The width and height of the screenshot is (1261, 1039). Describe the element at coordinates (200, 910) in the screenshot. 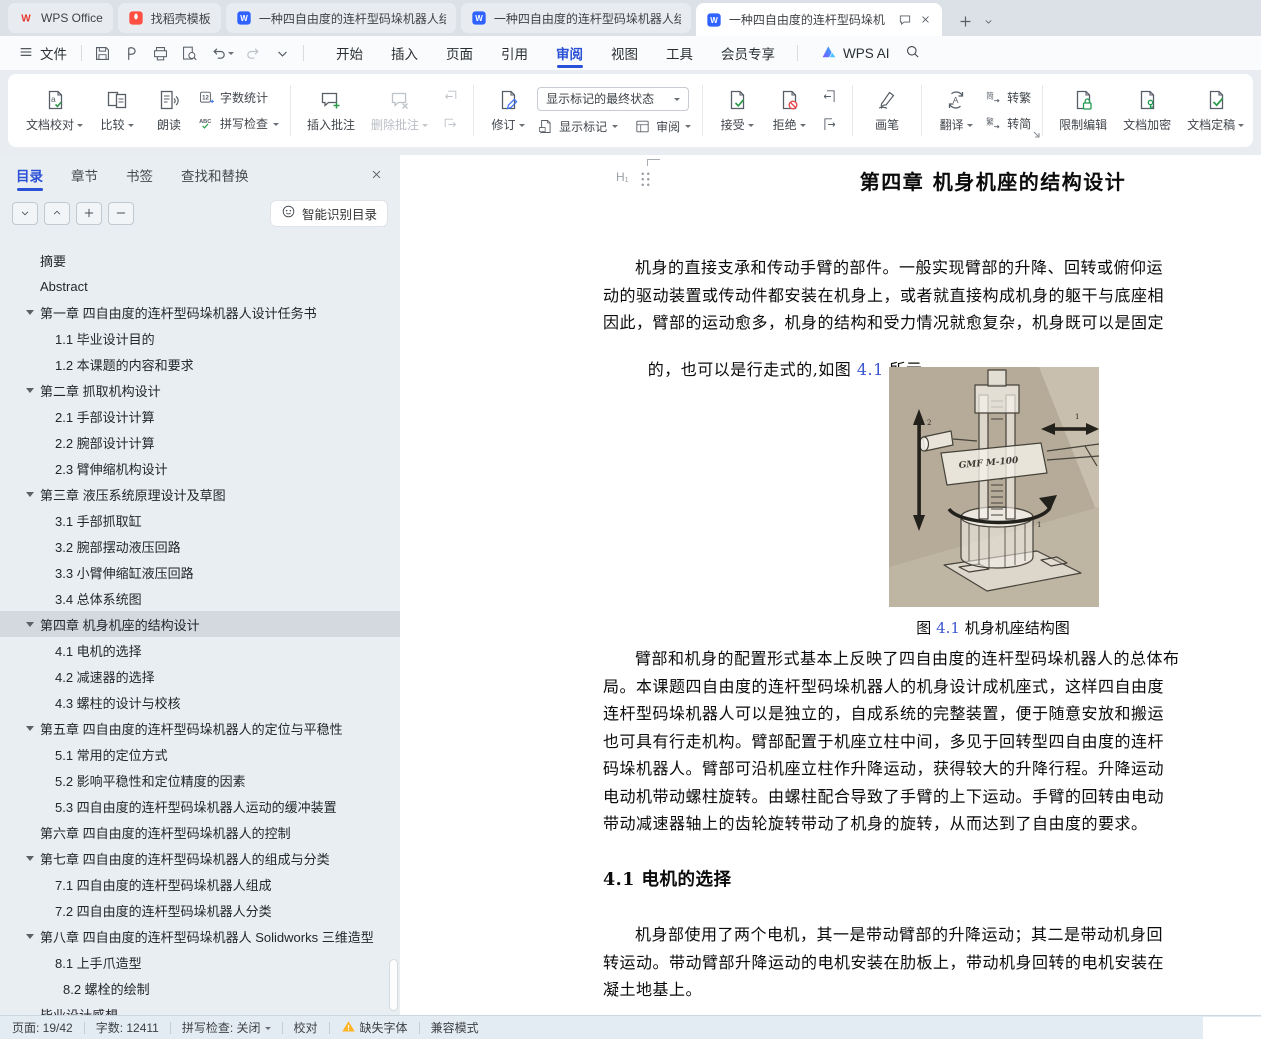

I see `toc-item: 7.2 四自由度的连杆型码垛机器人分类` at that location.